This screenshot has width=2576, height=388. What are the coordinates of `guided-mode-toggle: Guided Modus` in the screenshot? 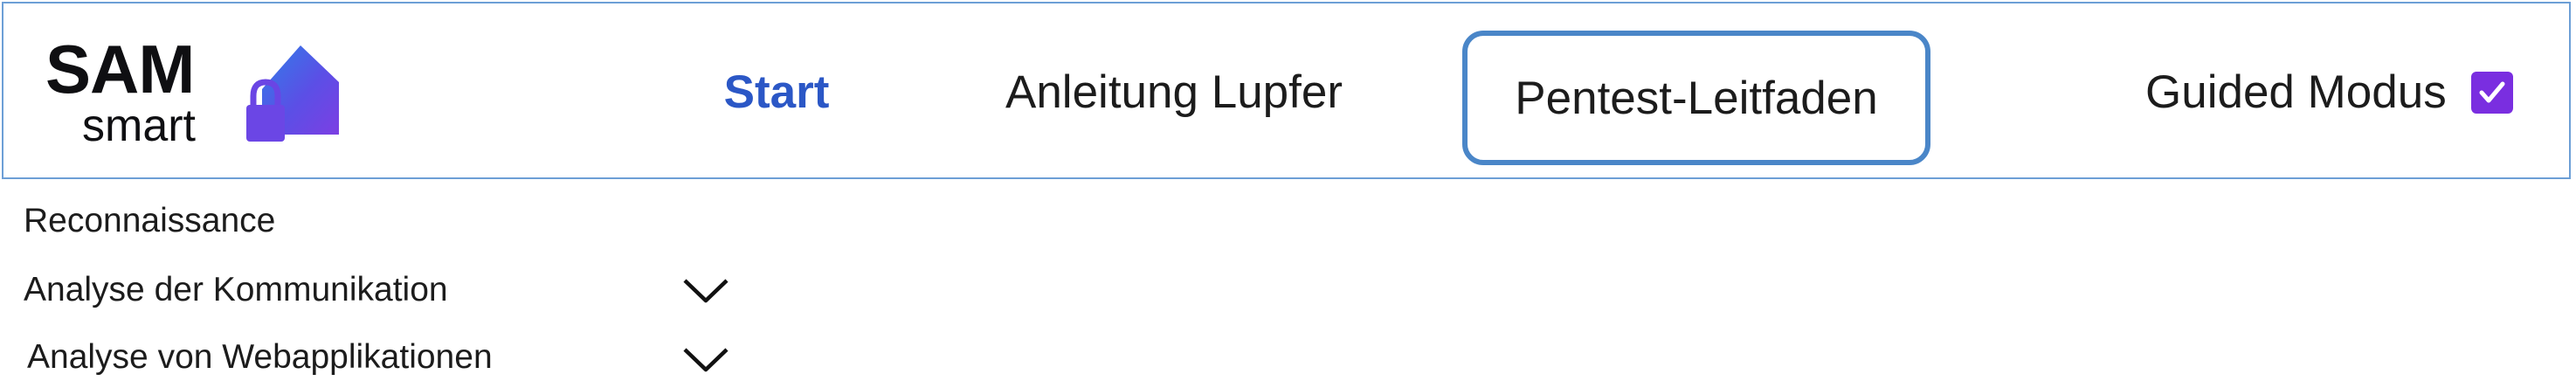 It's located at (2329, 92).